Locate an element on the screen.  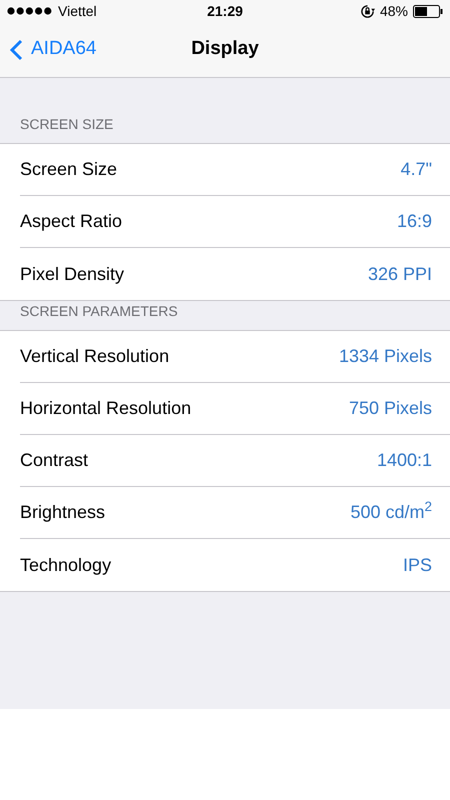
row-value: 16:9 is located at coordinates (414, 221).